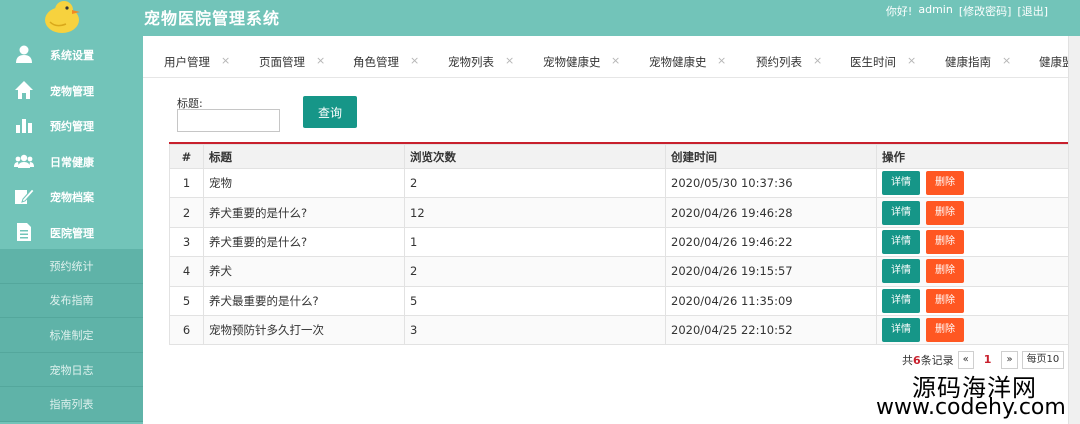 The image size is (1080, 424). What do you see at coordinates (186, 271) in the screenshot?
I see `cell-index: 4` at bounding box center [186, 271].